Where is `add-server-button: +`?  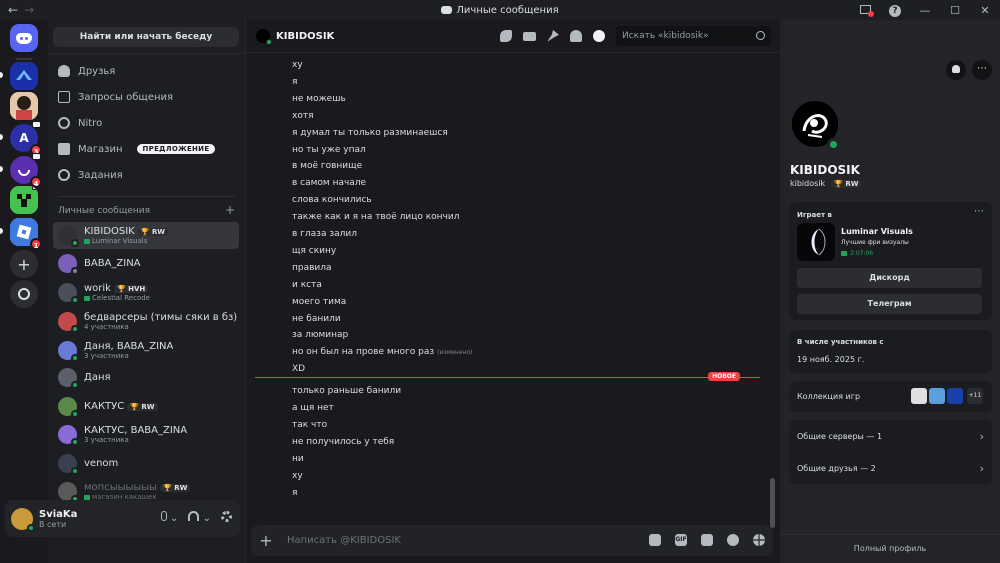
add-server-button: + is located at coordinates (24, 264).